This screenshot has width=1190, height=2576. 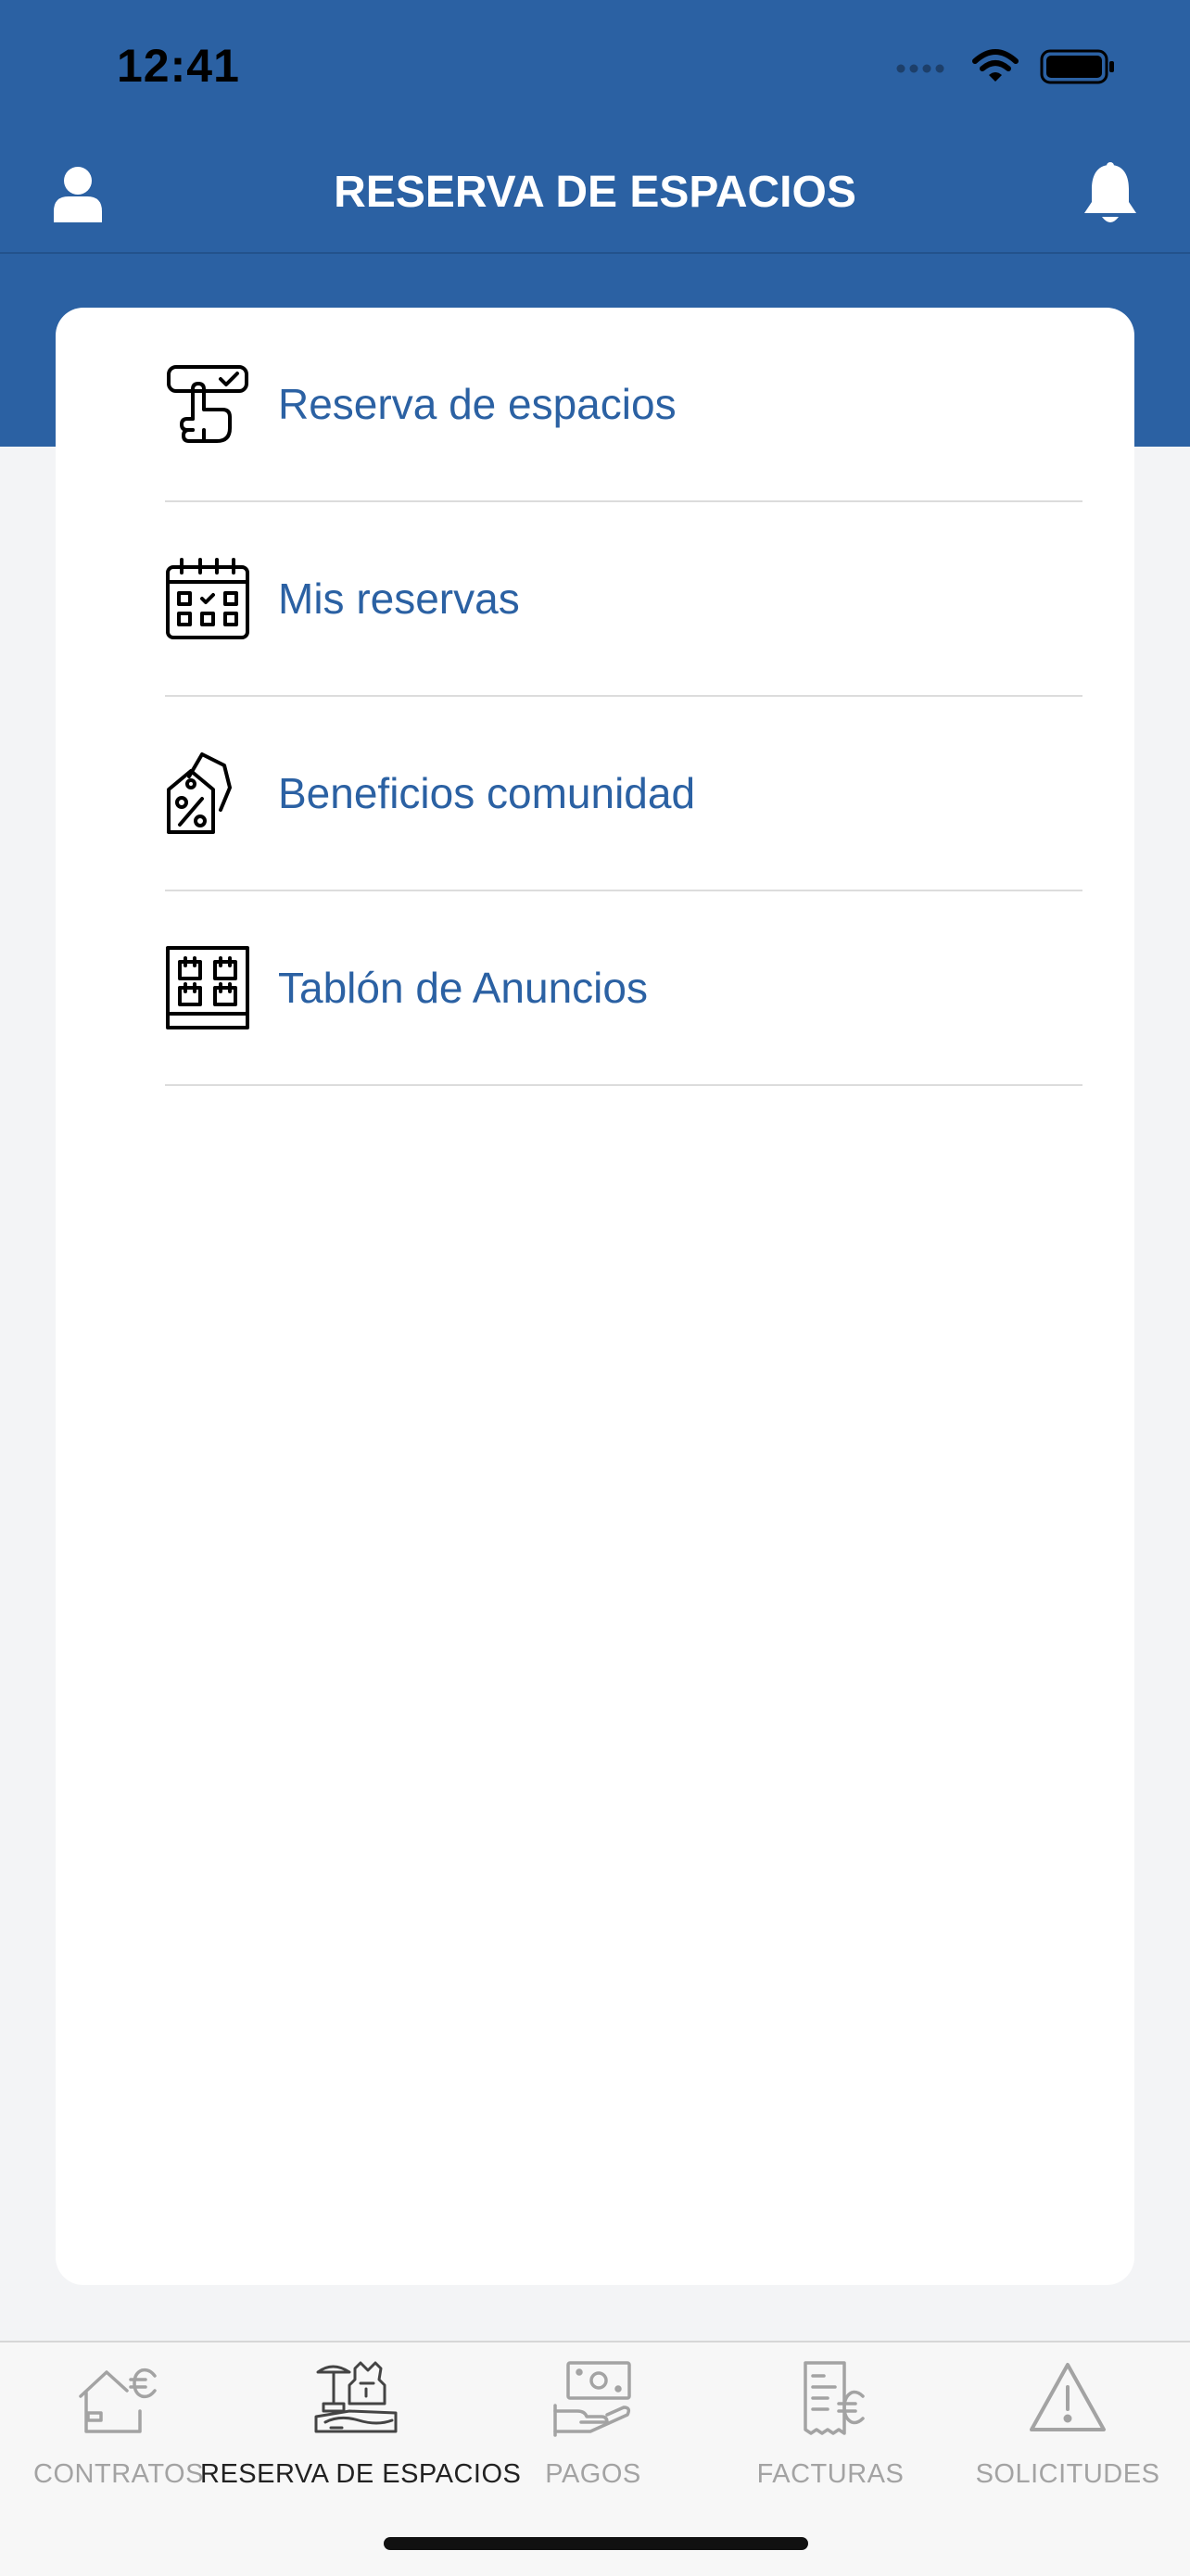 What do you see at coordinates (596, 2543) in the screenshot?
I see `home-indicator` at bounding box center [596, 2543].